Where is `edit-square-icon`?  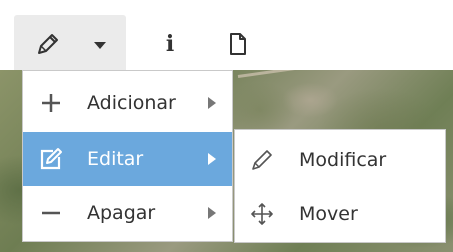
edit-square-icon is located at coordinates (51, 159).